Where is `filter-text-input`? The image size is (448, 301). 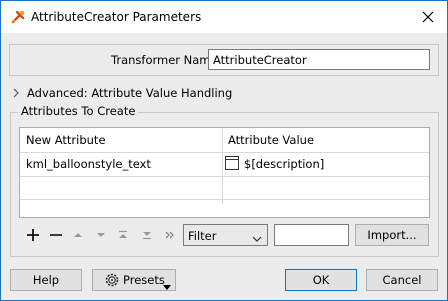 filter-text-input is located at coordinates (311, 235).